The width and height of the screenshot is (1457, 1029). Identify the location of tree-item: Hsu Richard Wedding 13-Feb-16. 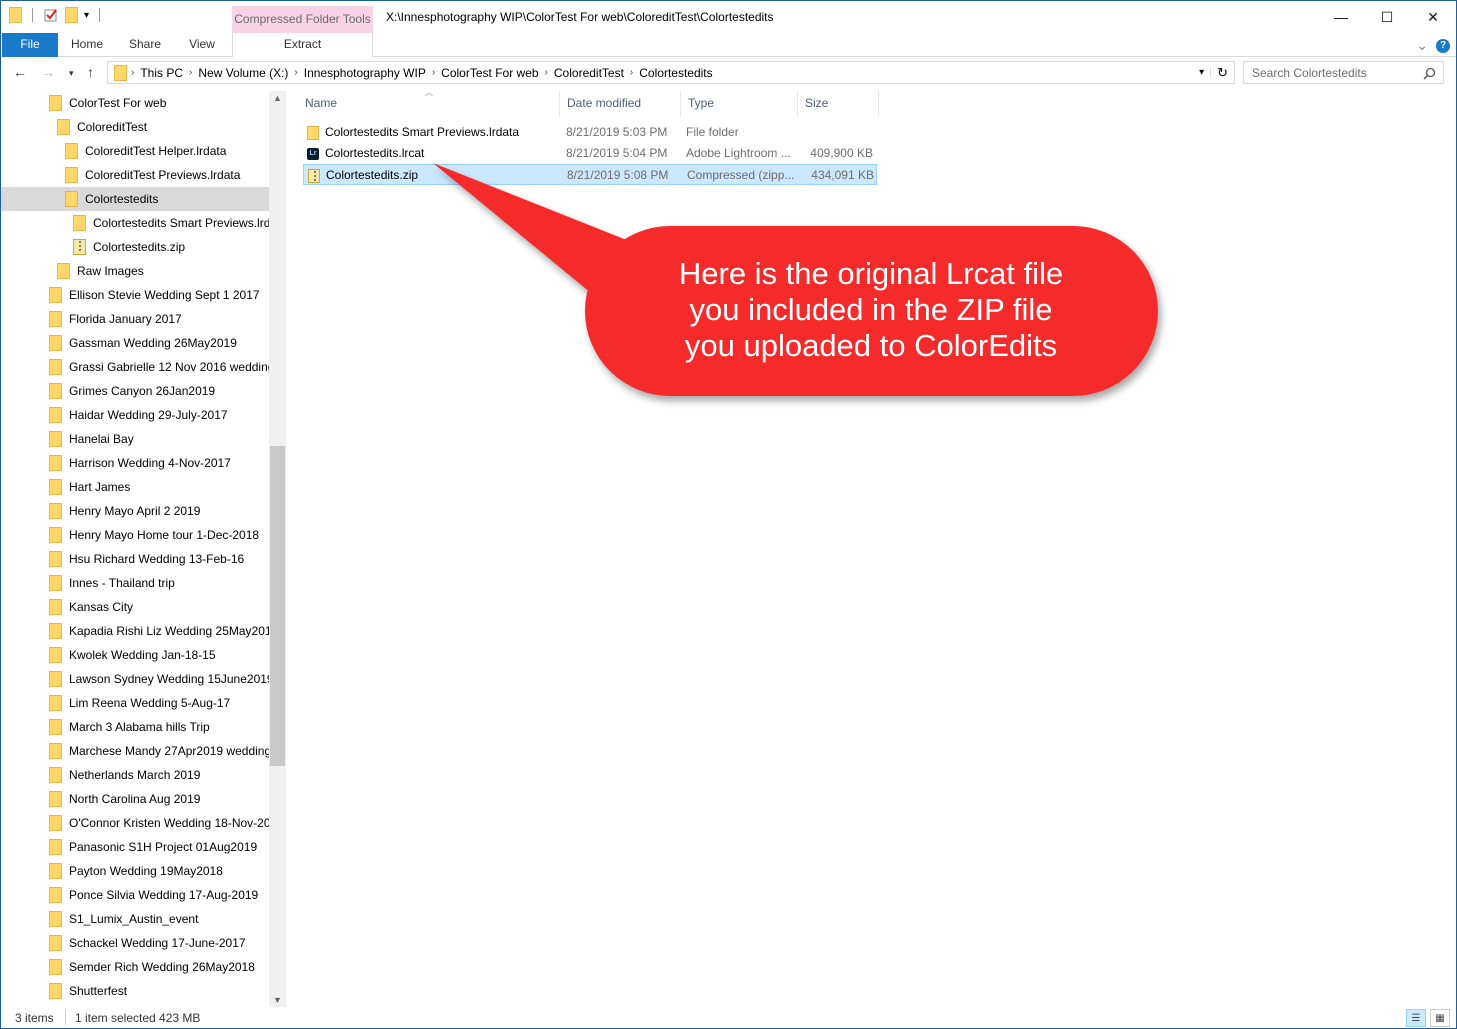
(135, 559).